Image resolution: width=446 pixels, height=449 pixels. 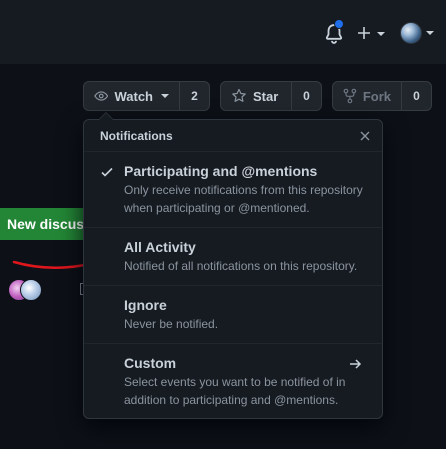 What do you see at coordinates (416, 96) in the screenshot?
I see `fork-count: 0` at bounding box center [416, 96].